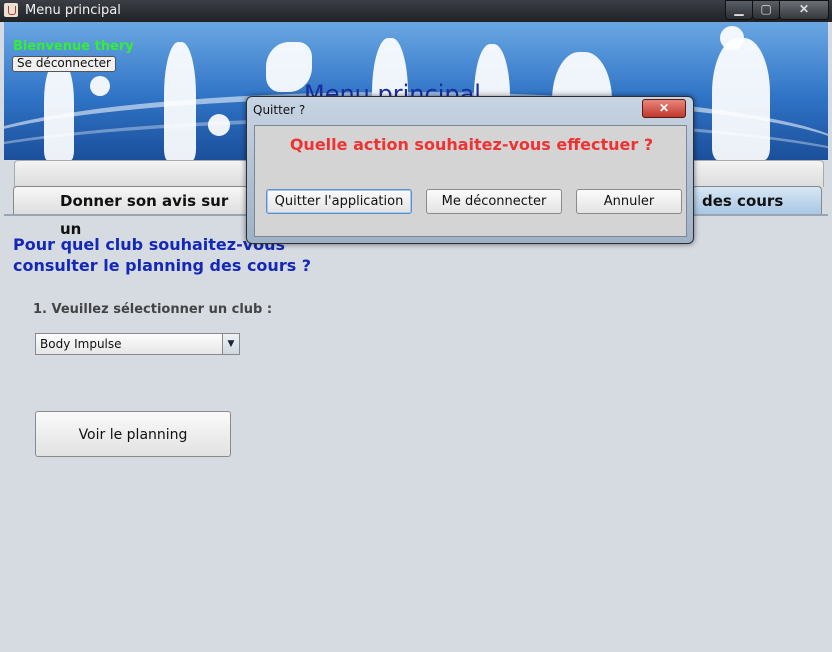 The width and height of the screenshot is (832, 652). Describe the element at coordinates (230, 344) in the screenshot. I see `dropdown-arrow-icon: ▼` at that location.